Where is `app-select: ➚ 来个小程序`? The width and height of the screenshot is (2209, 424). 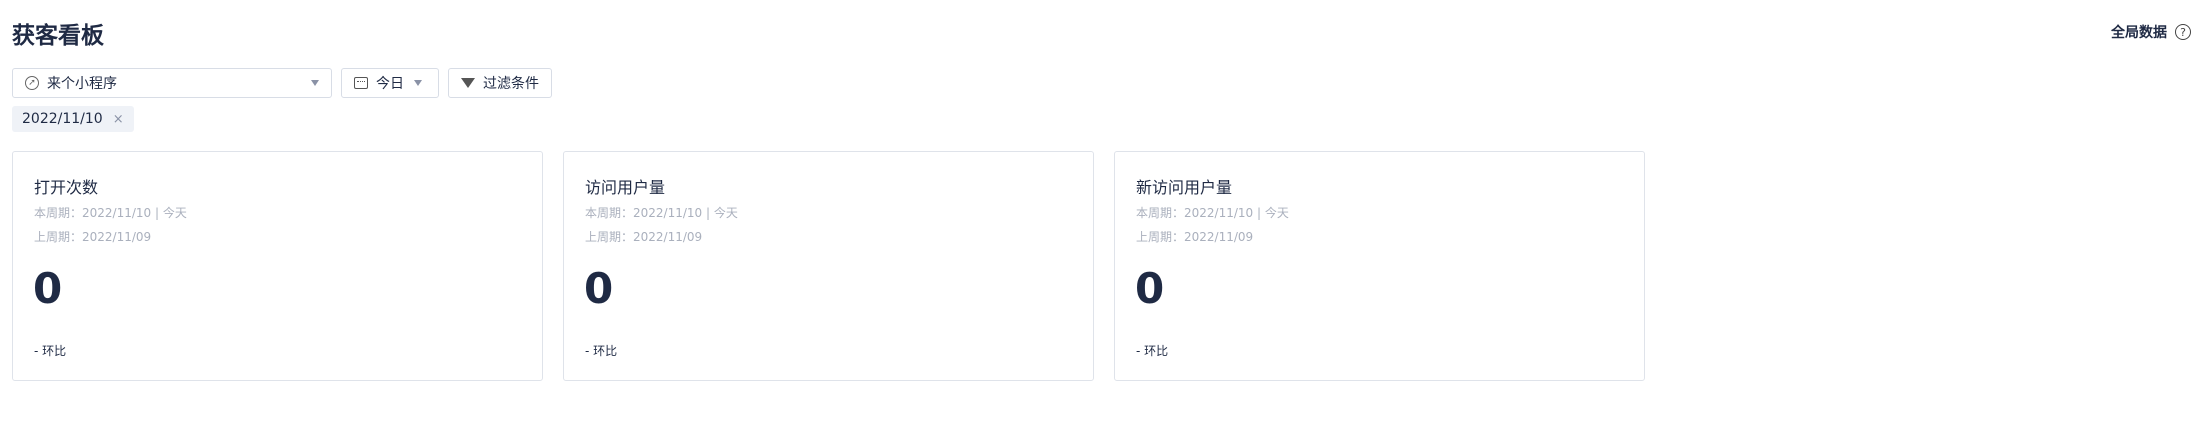
app-select: ➚ 来个小程序 is located at coordinates (172, 83).